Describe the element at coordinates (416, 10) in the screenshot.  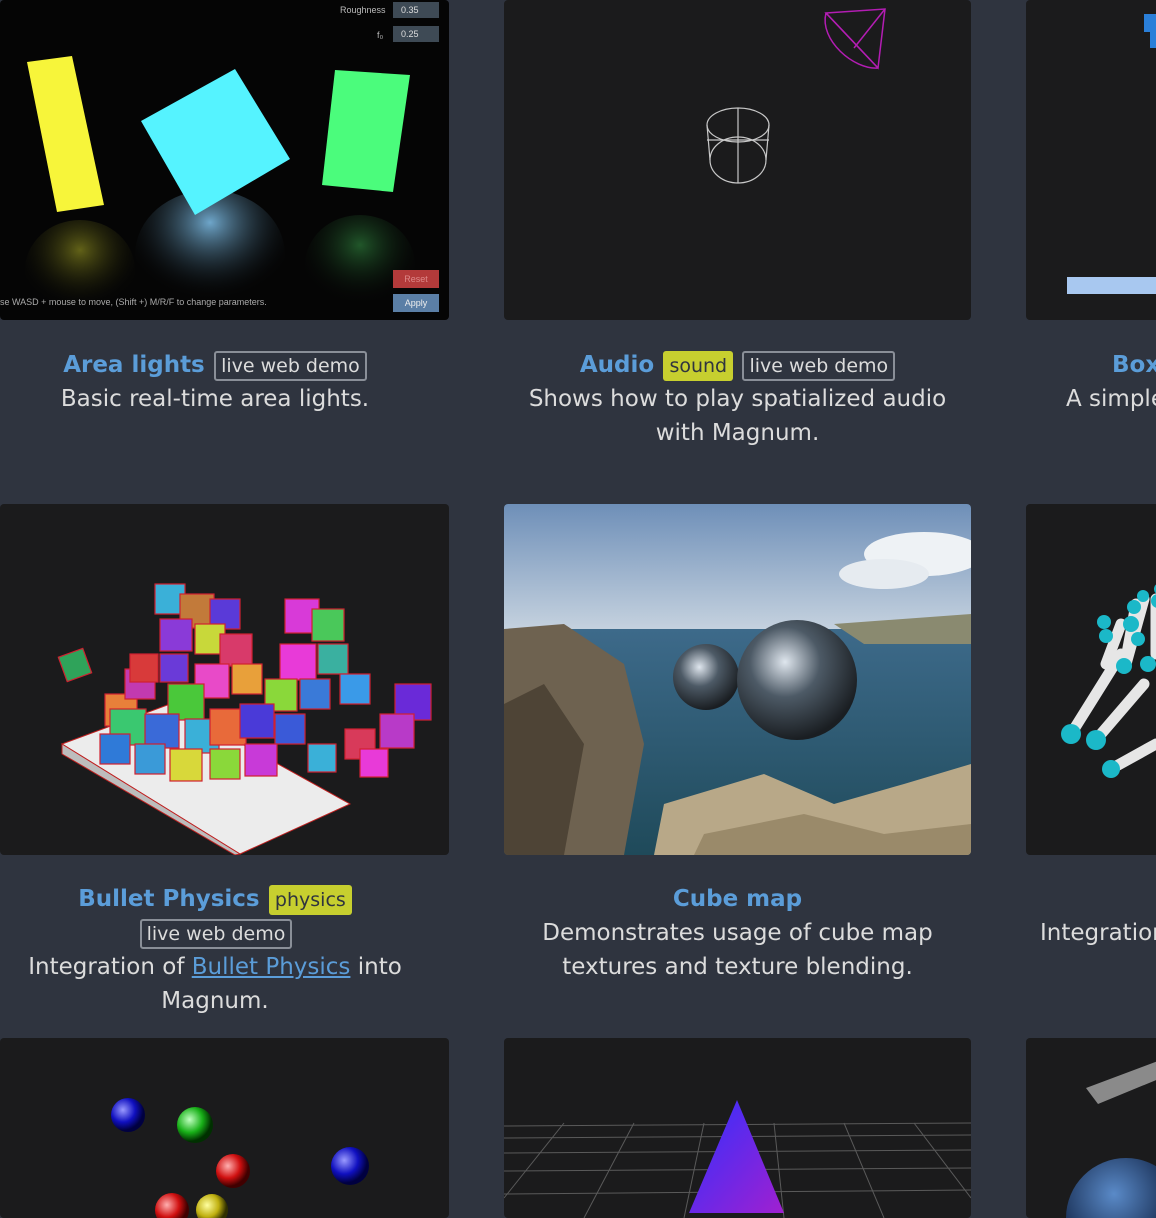
I see `roughness-input: 0.35` at that location.